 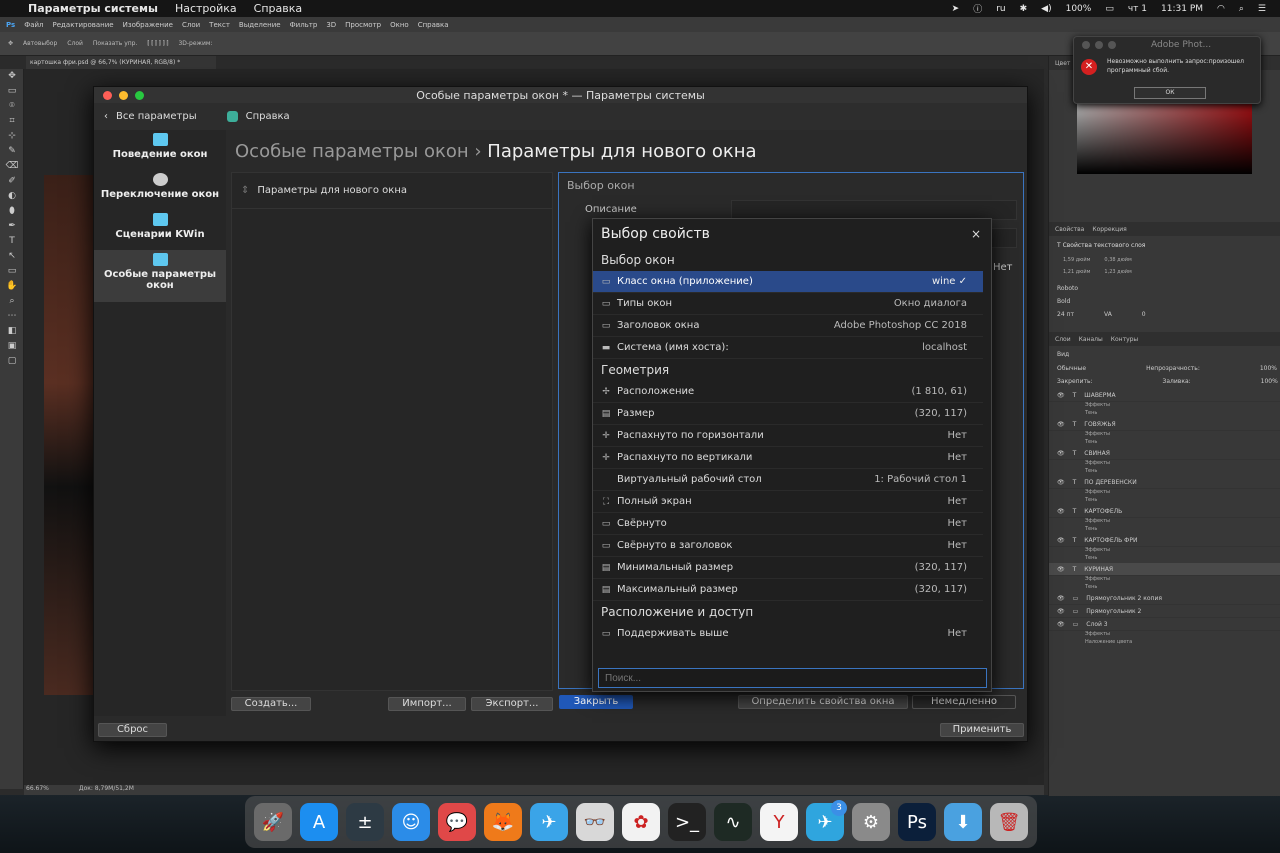 What do you see at coordinates (779, 822) in the screenshot?
I see `yandex-browser-icon: Y` at bounding box center [779, 822].